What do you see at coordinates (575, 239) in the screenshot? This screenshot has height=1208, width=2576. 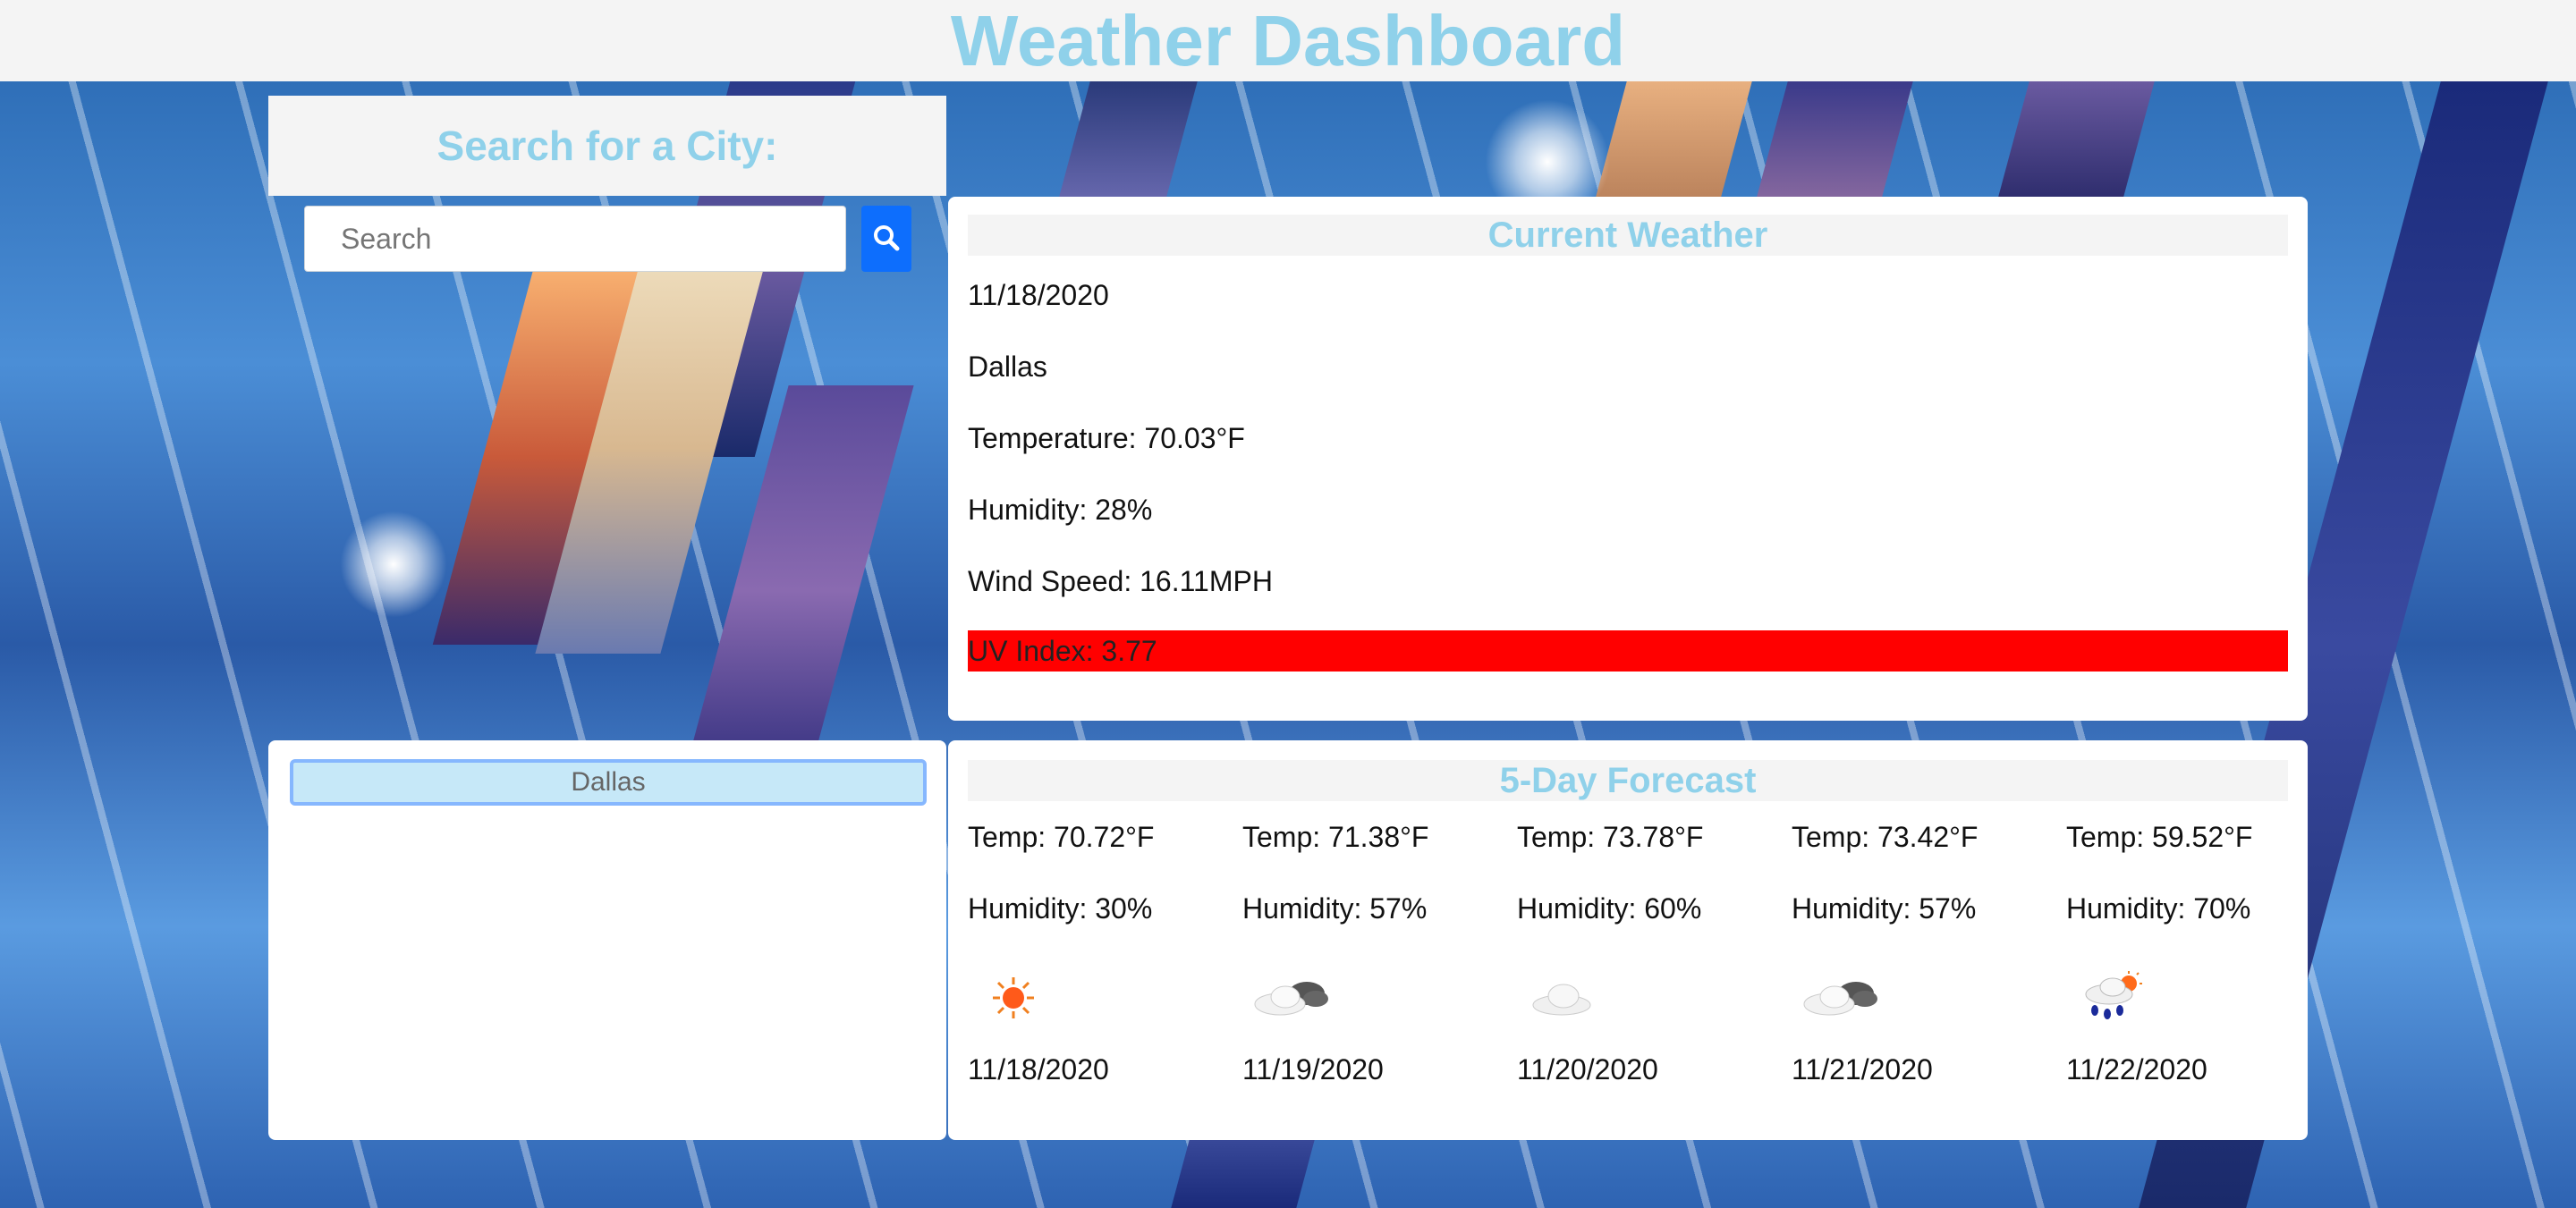 I see `search-input` at bounding box center [575, 239].